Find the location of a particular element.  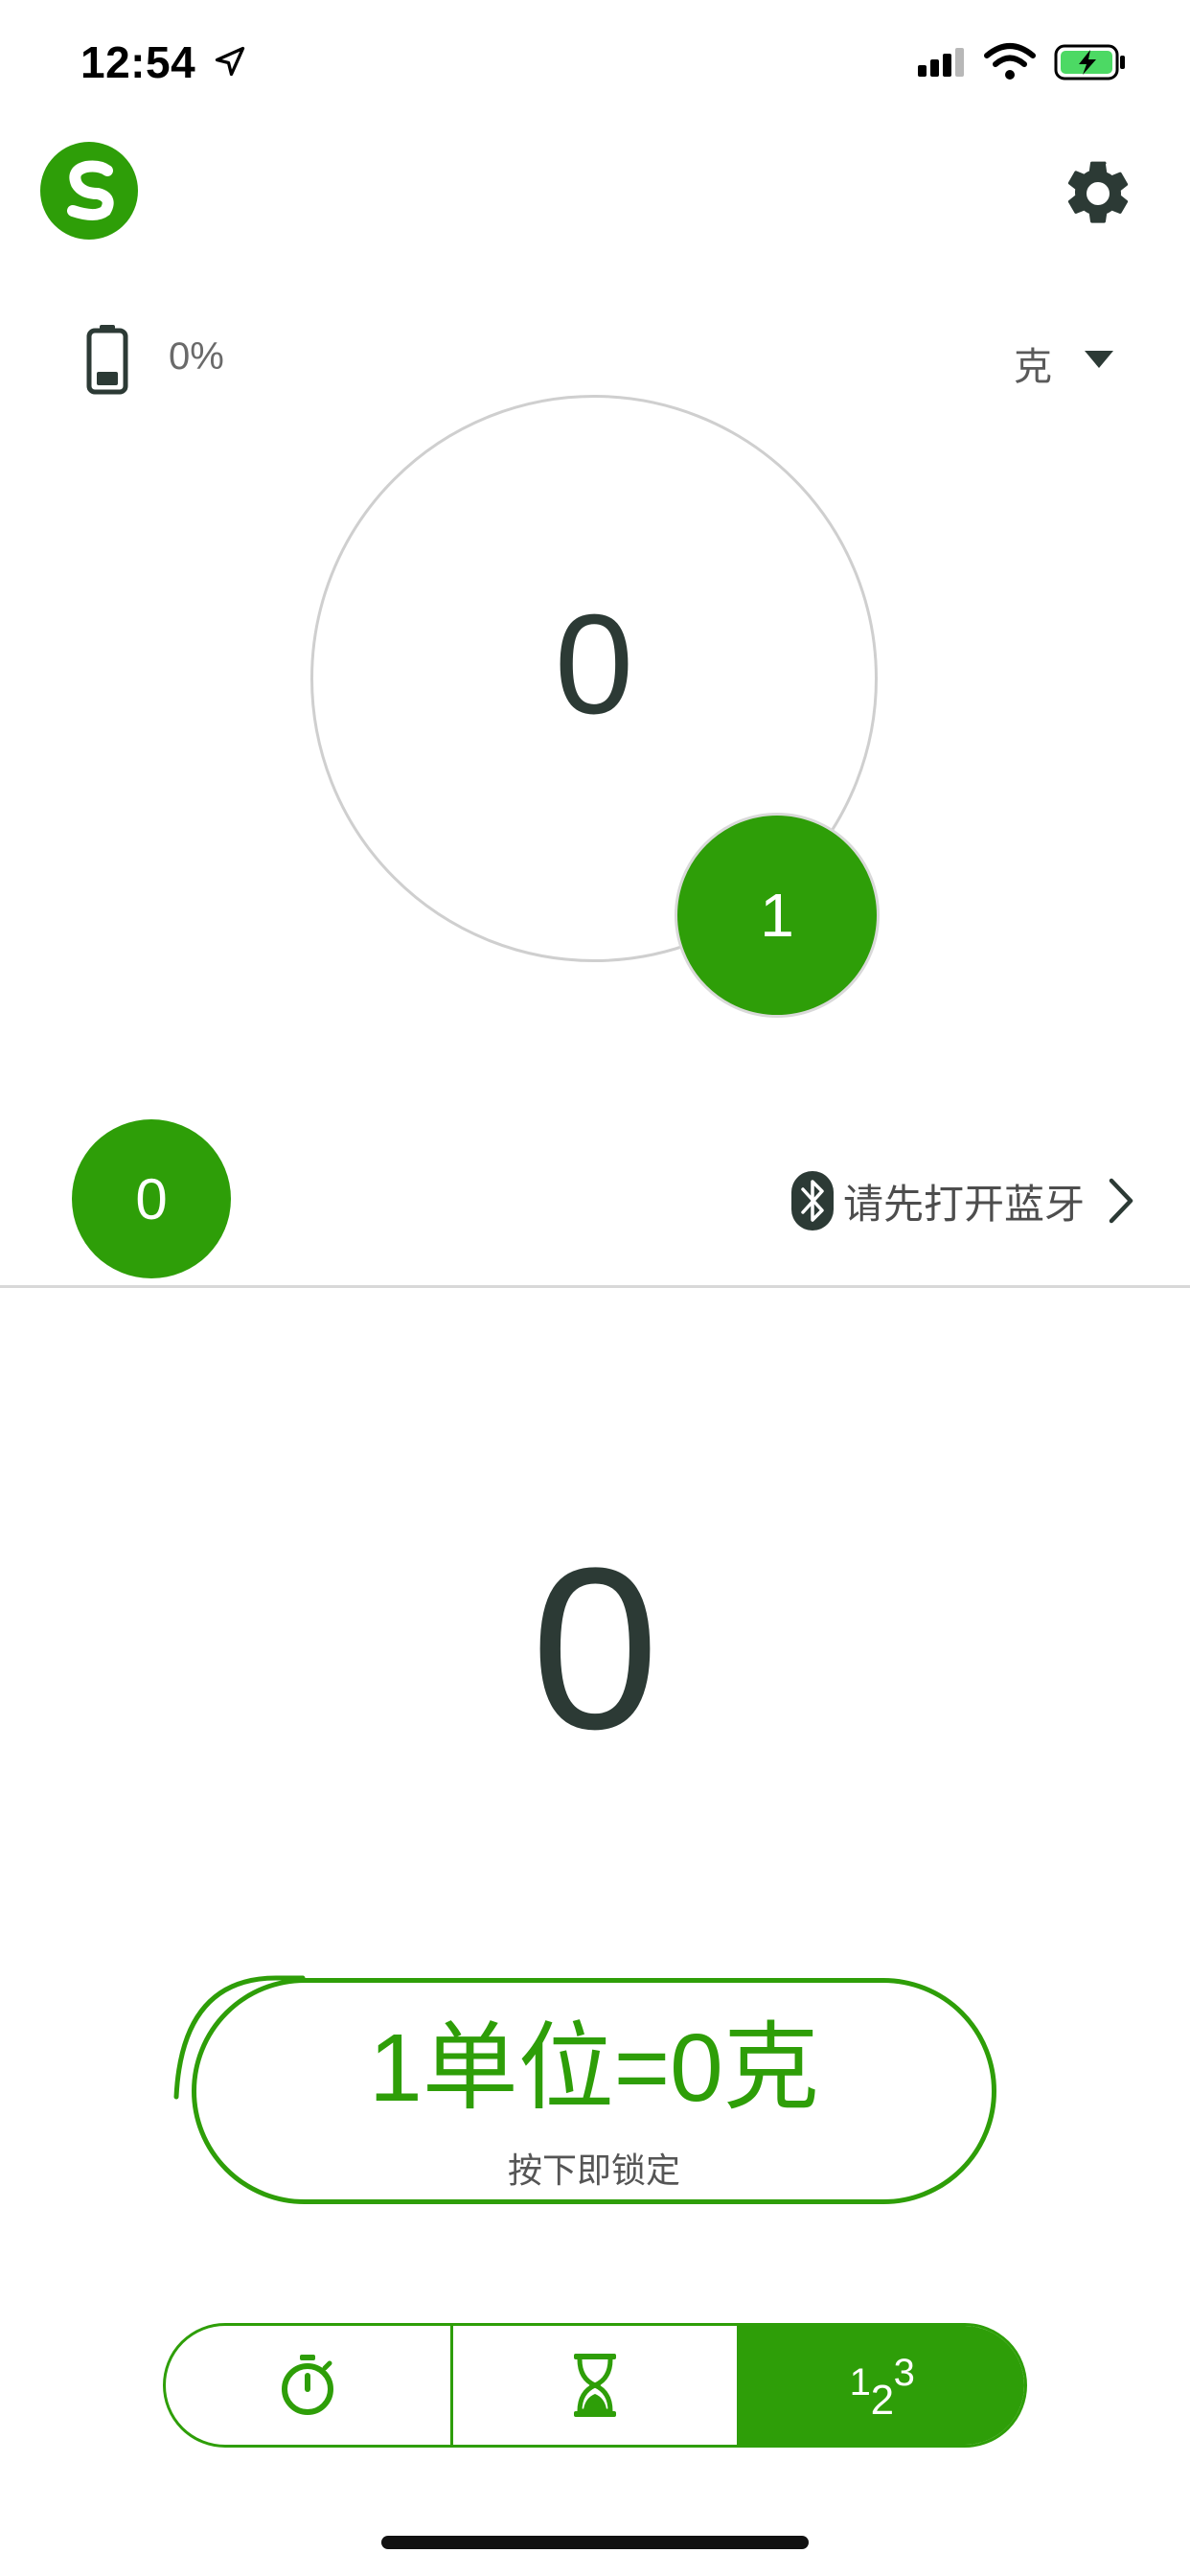

counter-icon-digit-1: 1 is located at coordinates (860, 2382).